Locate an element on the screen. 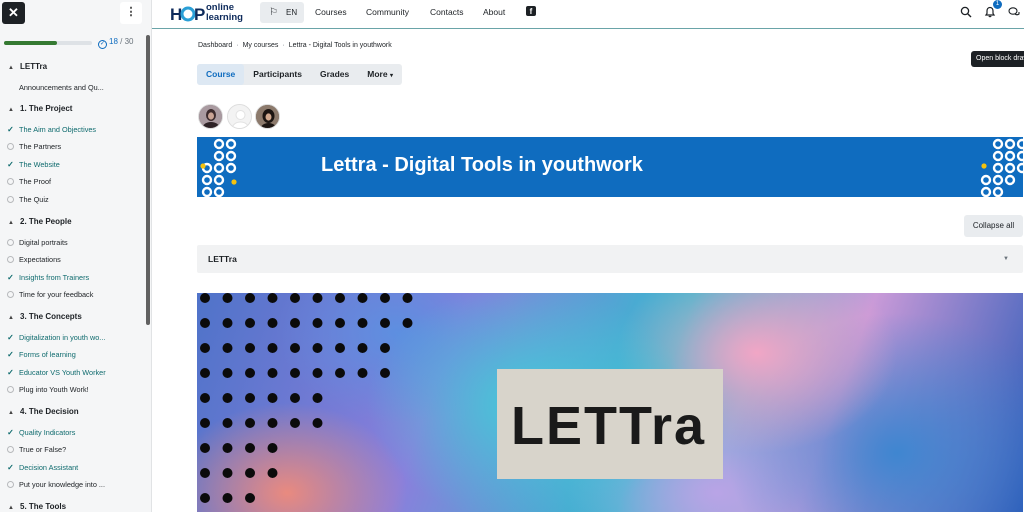 This screenshot has width=1024, height=512. section-heading-label: 5. The Tools is located at coordinates (43, 506).